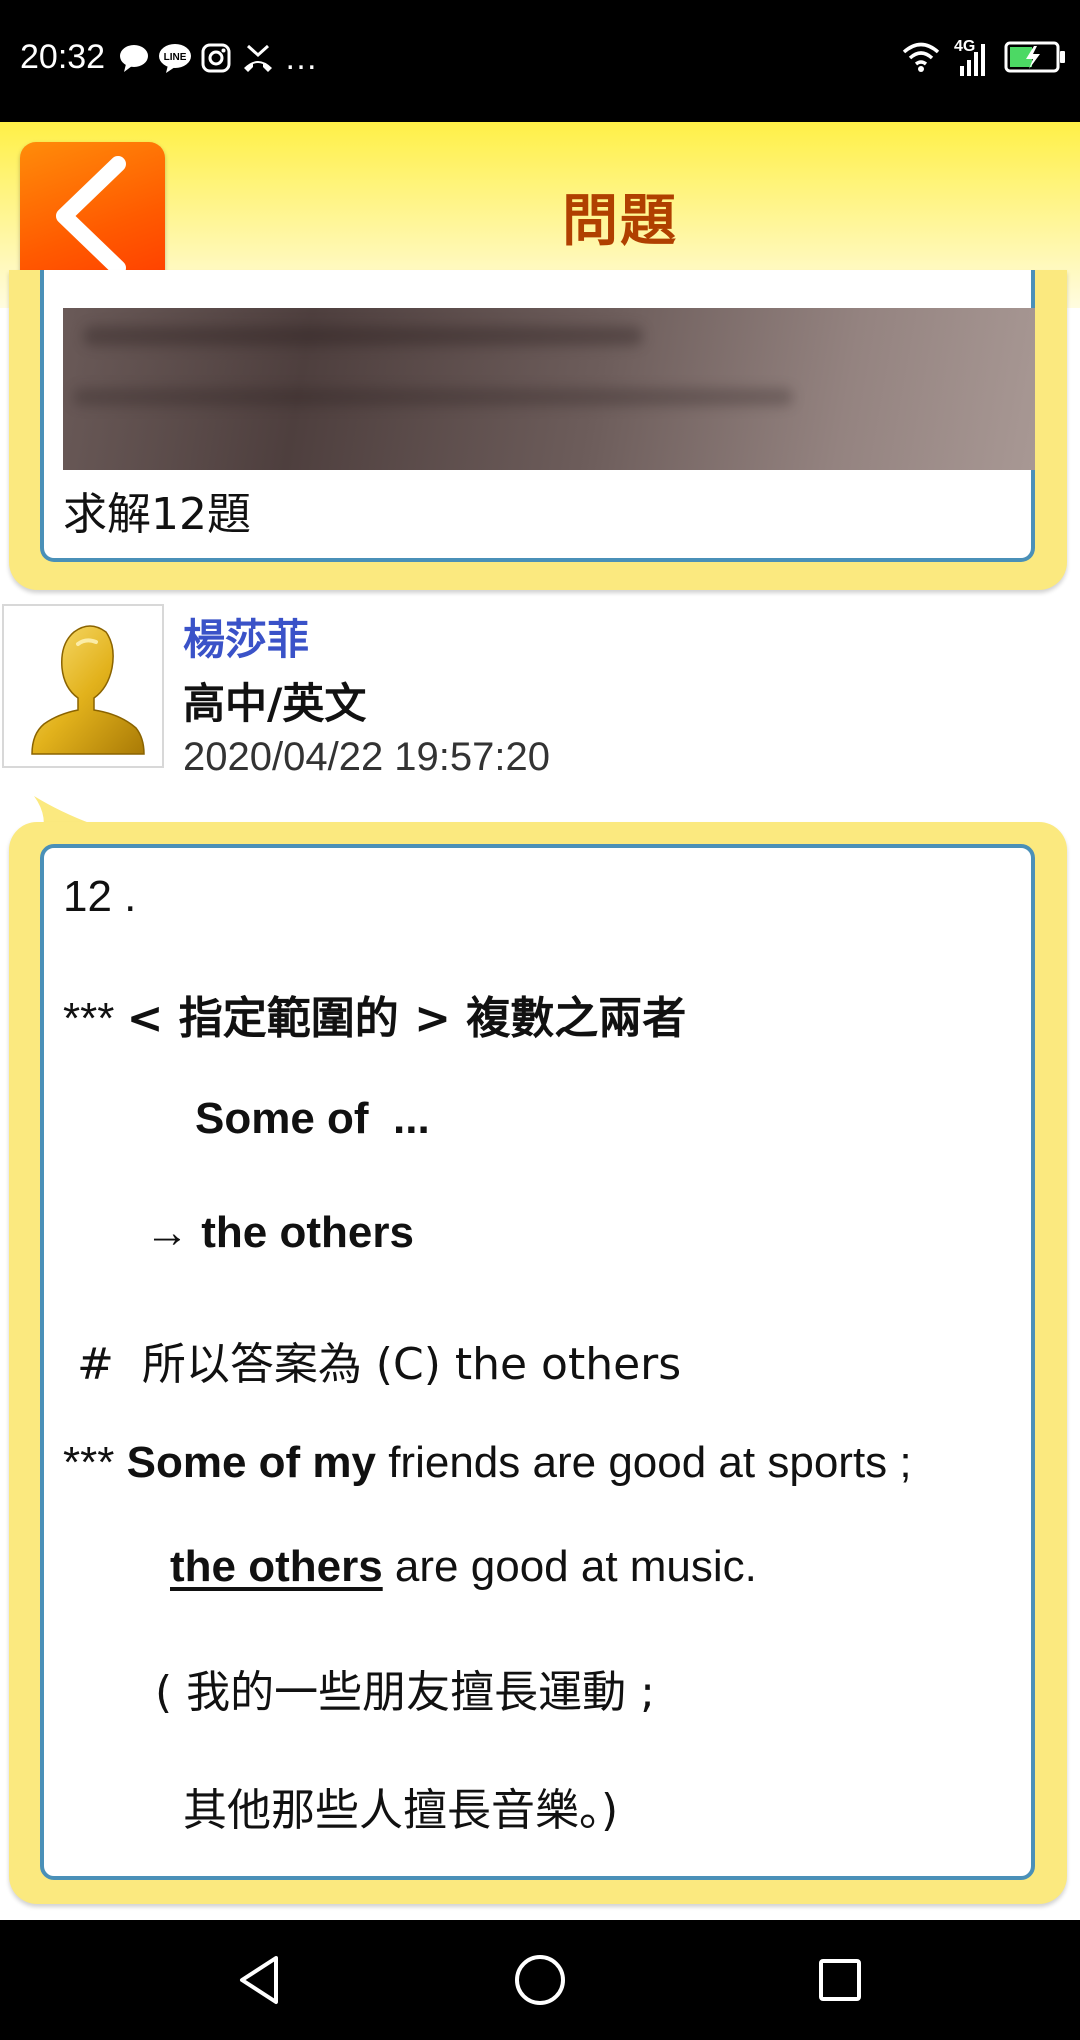  I want to click on status-bar: 20:32 LINE … 4G, so click(540, 61).